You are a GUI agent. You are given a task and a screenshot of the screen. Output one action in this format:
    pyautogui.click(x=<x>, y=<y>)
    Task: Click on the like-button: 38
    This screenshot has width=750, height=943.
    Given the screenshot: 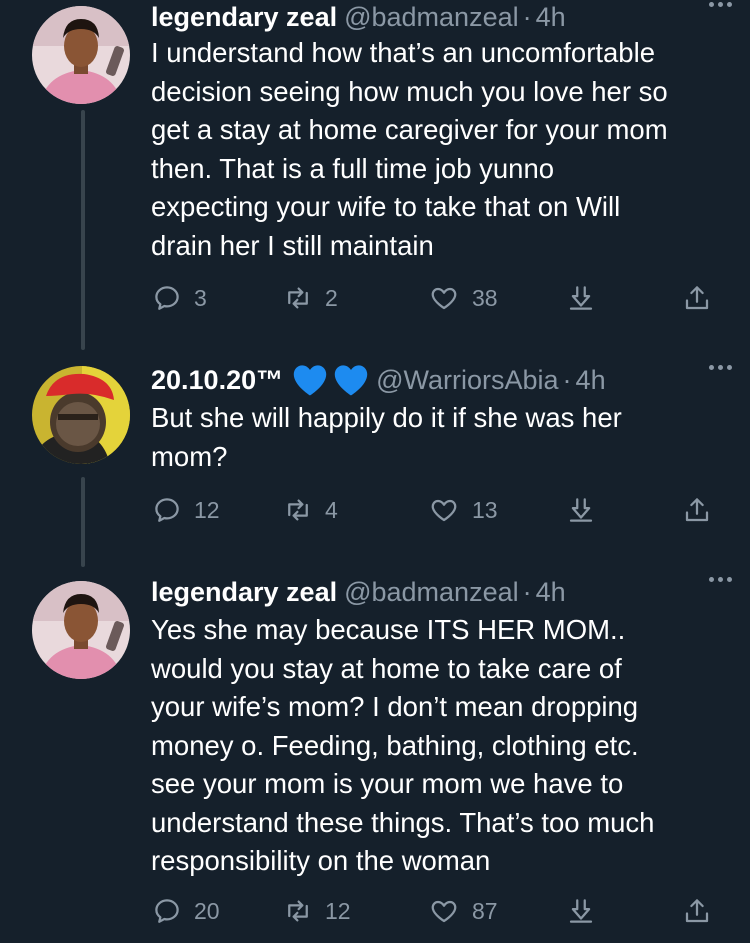 What is the action you would take?
    pyautogui.click(x=463, y=298)
    